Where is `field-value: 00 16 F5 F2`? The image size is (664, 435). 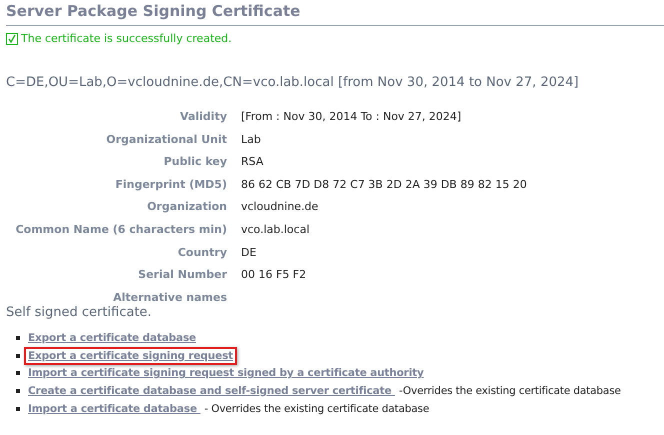
field-value: 00 16 F5 F2 is located at coordinates (273, 275).